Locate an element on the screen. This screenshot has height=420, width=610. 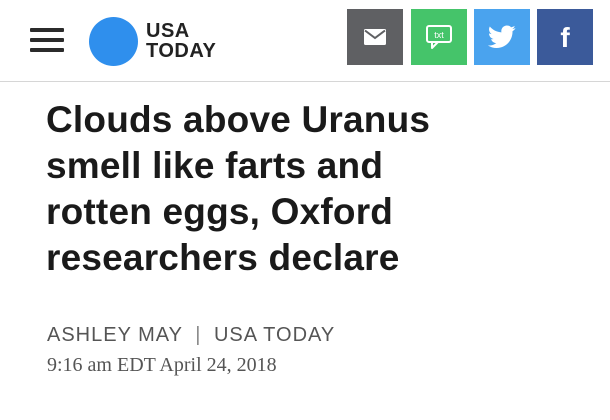
facebook-f-icon: f is located at coordinates (565, 37).